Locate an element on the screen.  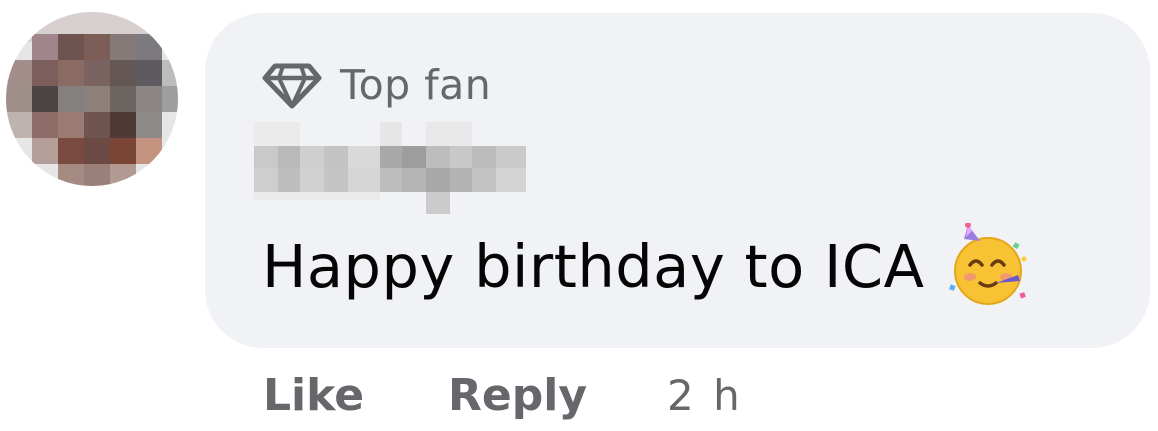
comment-text: Happy birthday to ICA is located at coordinates (593, 266).